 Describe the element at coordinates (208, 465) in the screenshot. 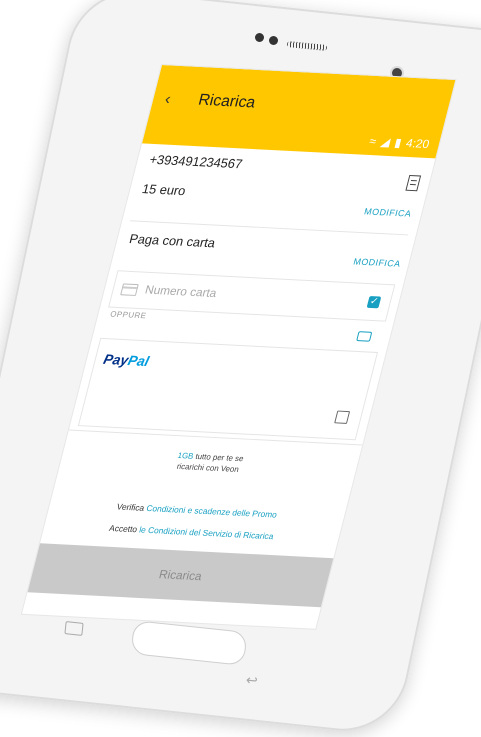

I see `promo-banner: 1GB tutto per te se ricarichi con Veon` at that location.